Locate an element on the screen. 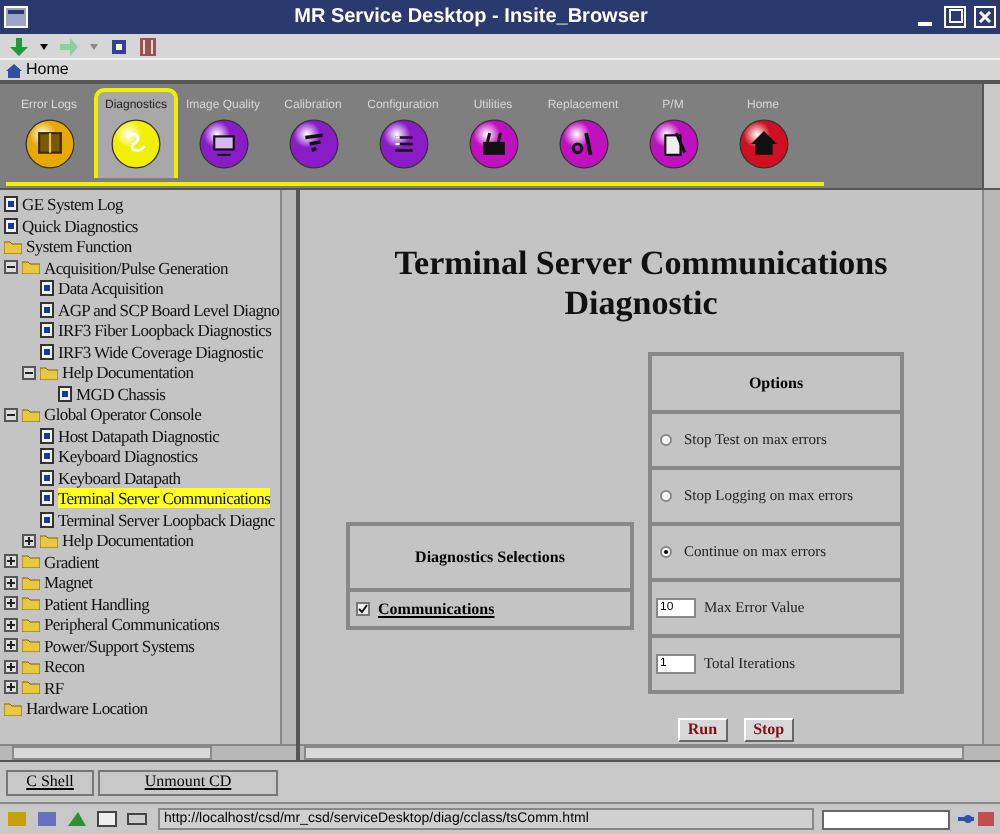 The height and width of the screenshot is (834, 1000). dropdown-caret-icon is located at coordinates (44, 46).